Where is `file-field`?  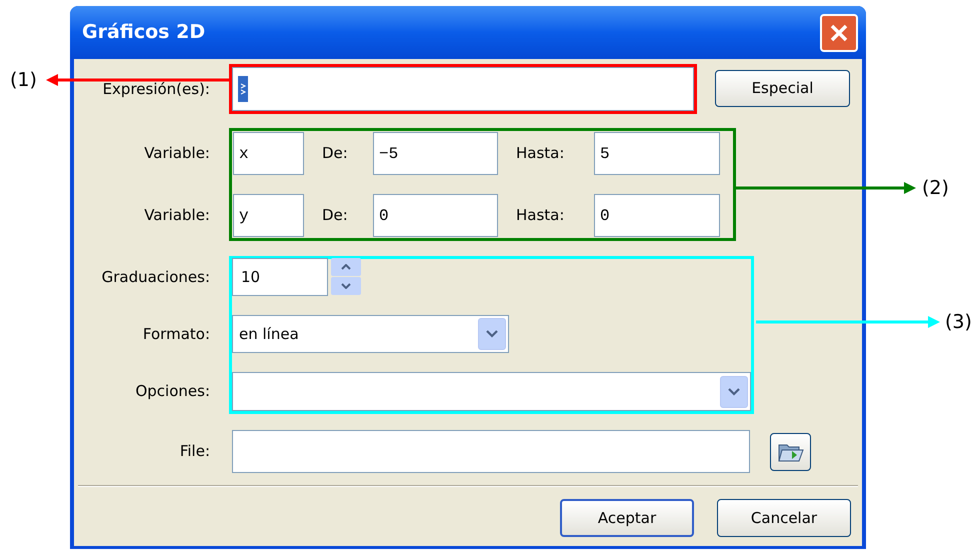 file-field is located at coordinates (491, 451).